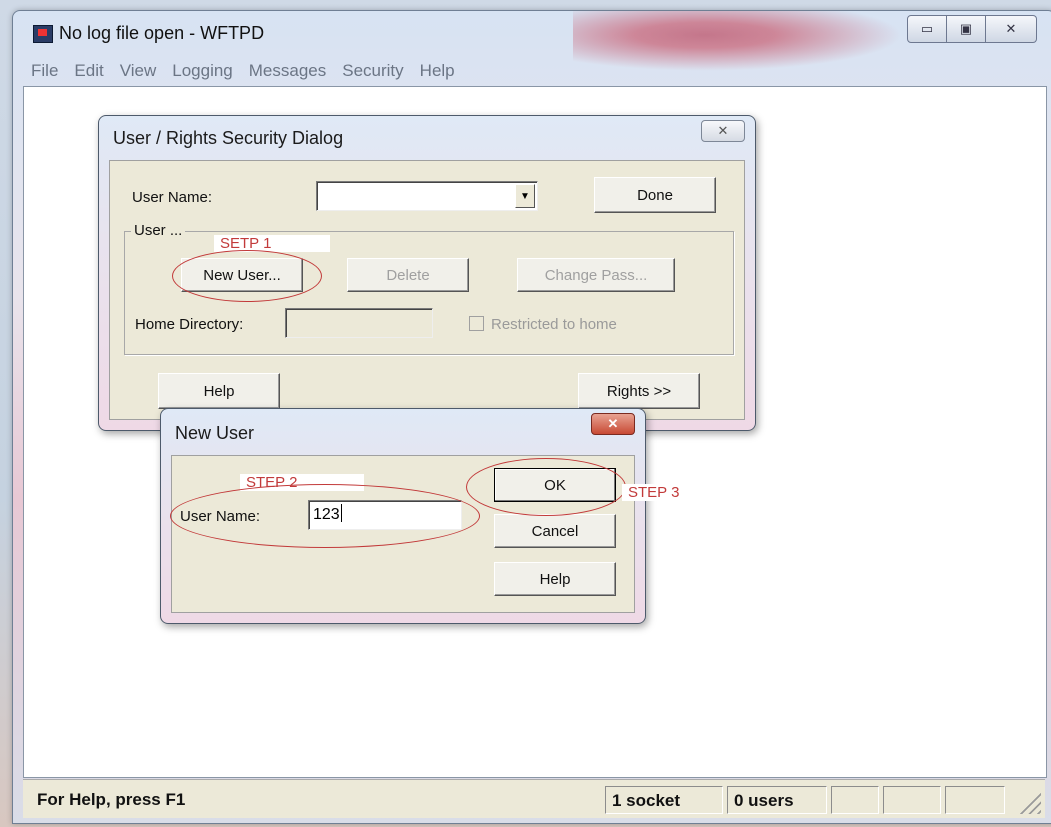 This screenshot has height=827, width=1051. What do you see at coordinates (476, 323) in the screenshot?
I see `restricted-checkbox` at bounding box center [476, 323].